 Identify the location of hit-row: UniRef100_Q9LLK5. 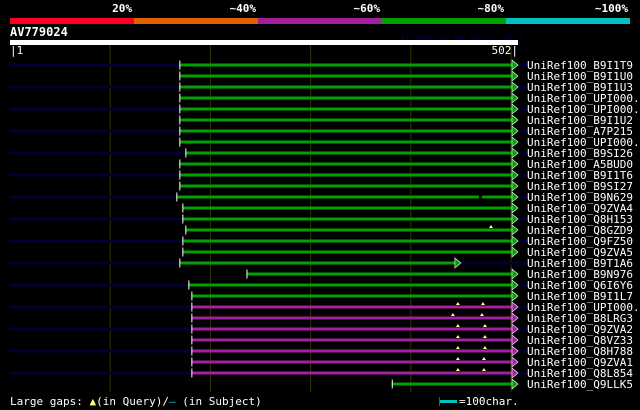
(512, 384).